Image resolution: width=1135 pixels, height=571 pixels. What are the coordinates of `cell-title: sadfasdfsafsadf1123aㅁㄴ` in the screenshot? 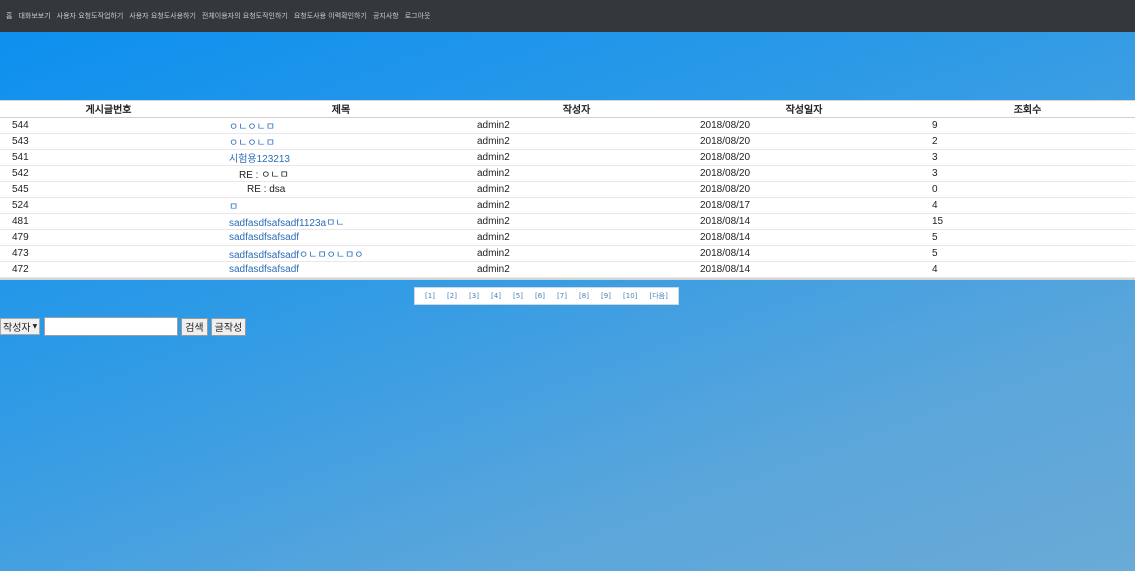 It's located at (341, 221).